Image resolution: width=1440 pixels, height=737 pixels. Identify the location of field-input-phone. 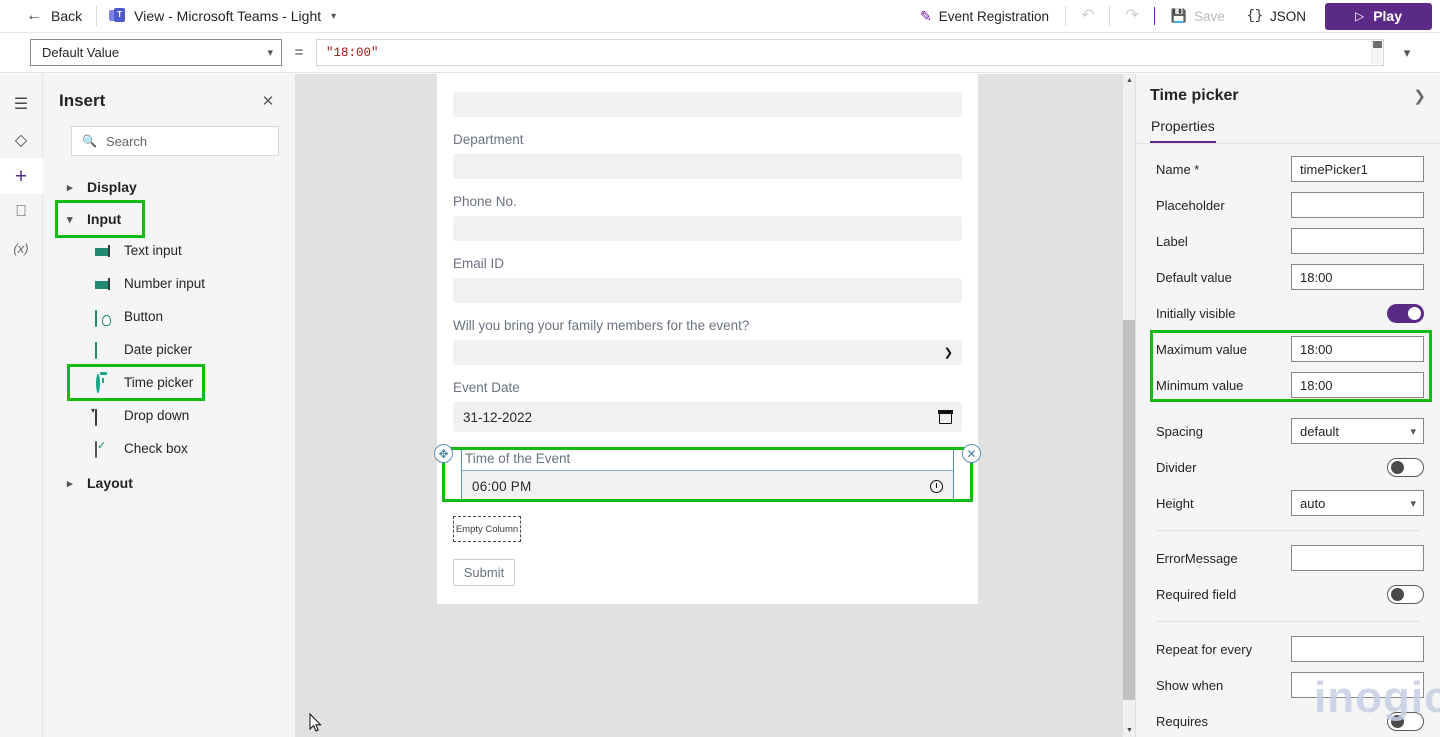
(707, 228).